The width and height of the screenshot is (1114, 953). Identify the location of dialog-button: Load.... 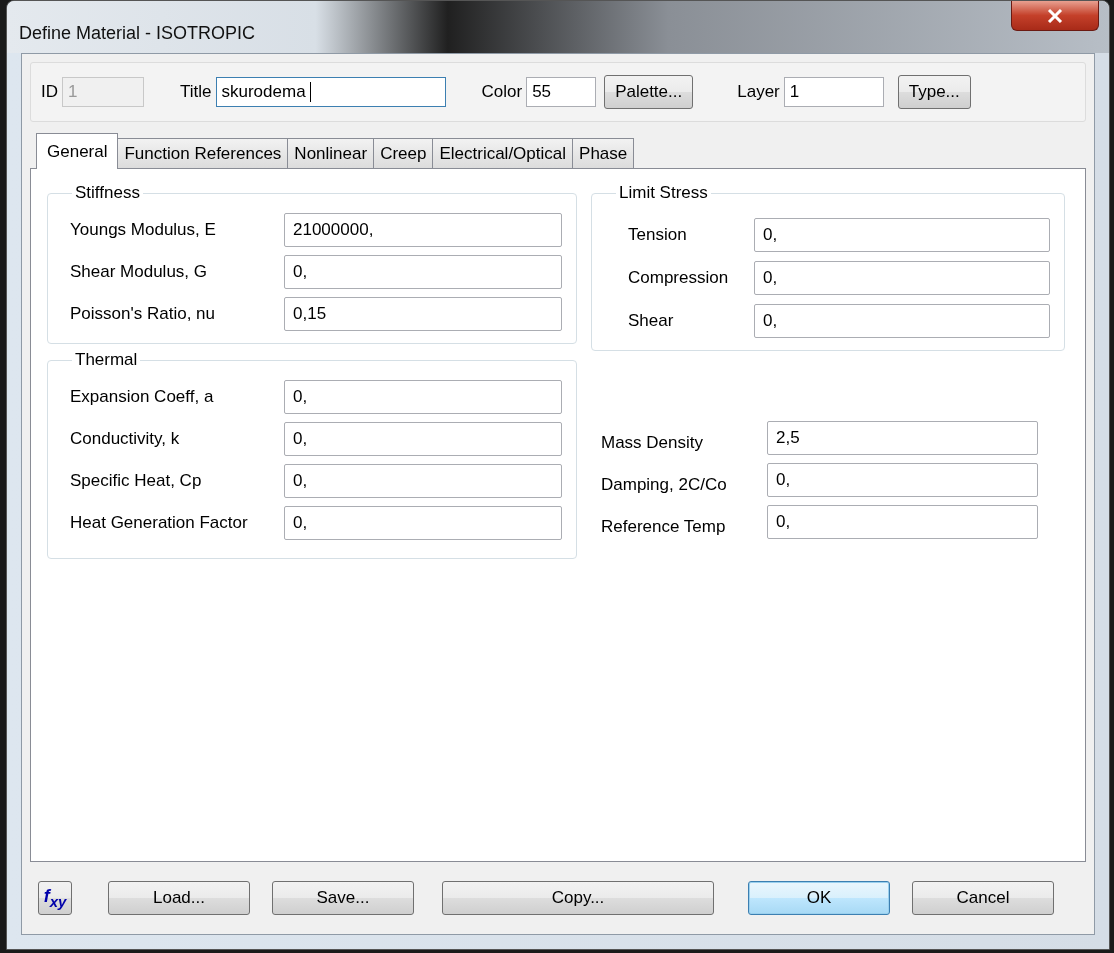
(179, 898).